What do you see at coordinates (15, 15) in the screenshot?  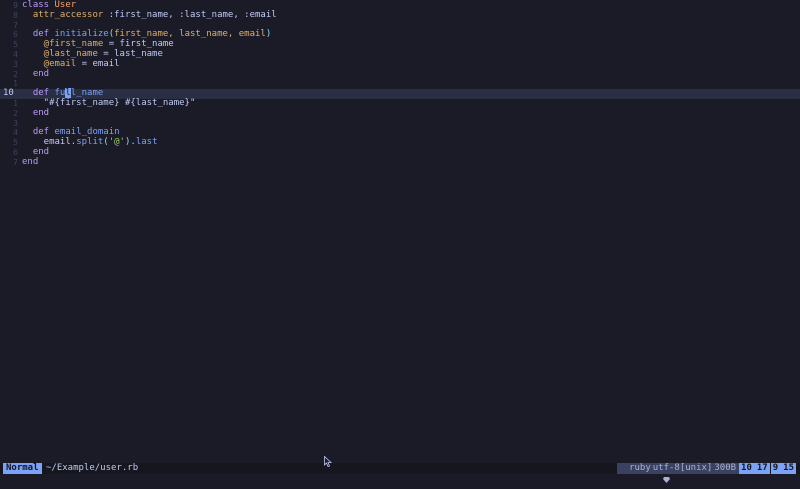 I see `line-number: 8` at bounding box center [15, 15].